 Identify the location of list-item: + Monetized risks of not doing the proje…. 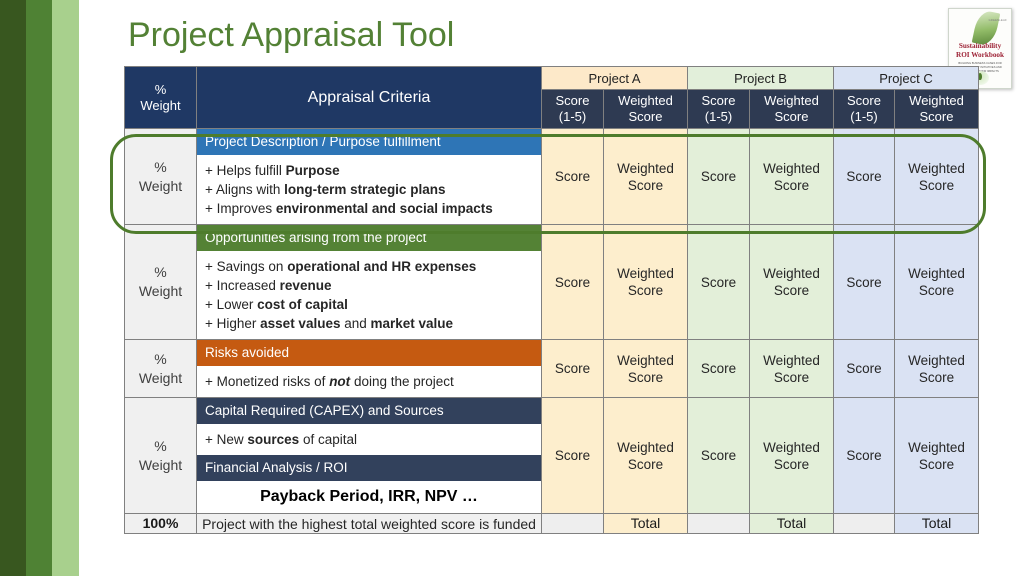
(329, 381).